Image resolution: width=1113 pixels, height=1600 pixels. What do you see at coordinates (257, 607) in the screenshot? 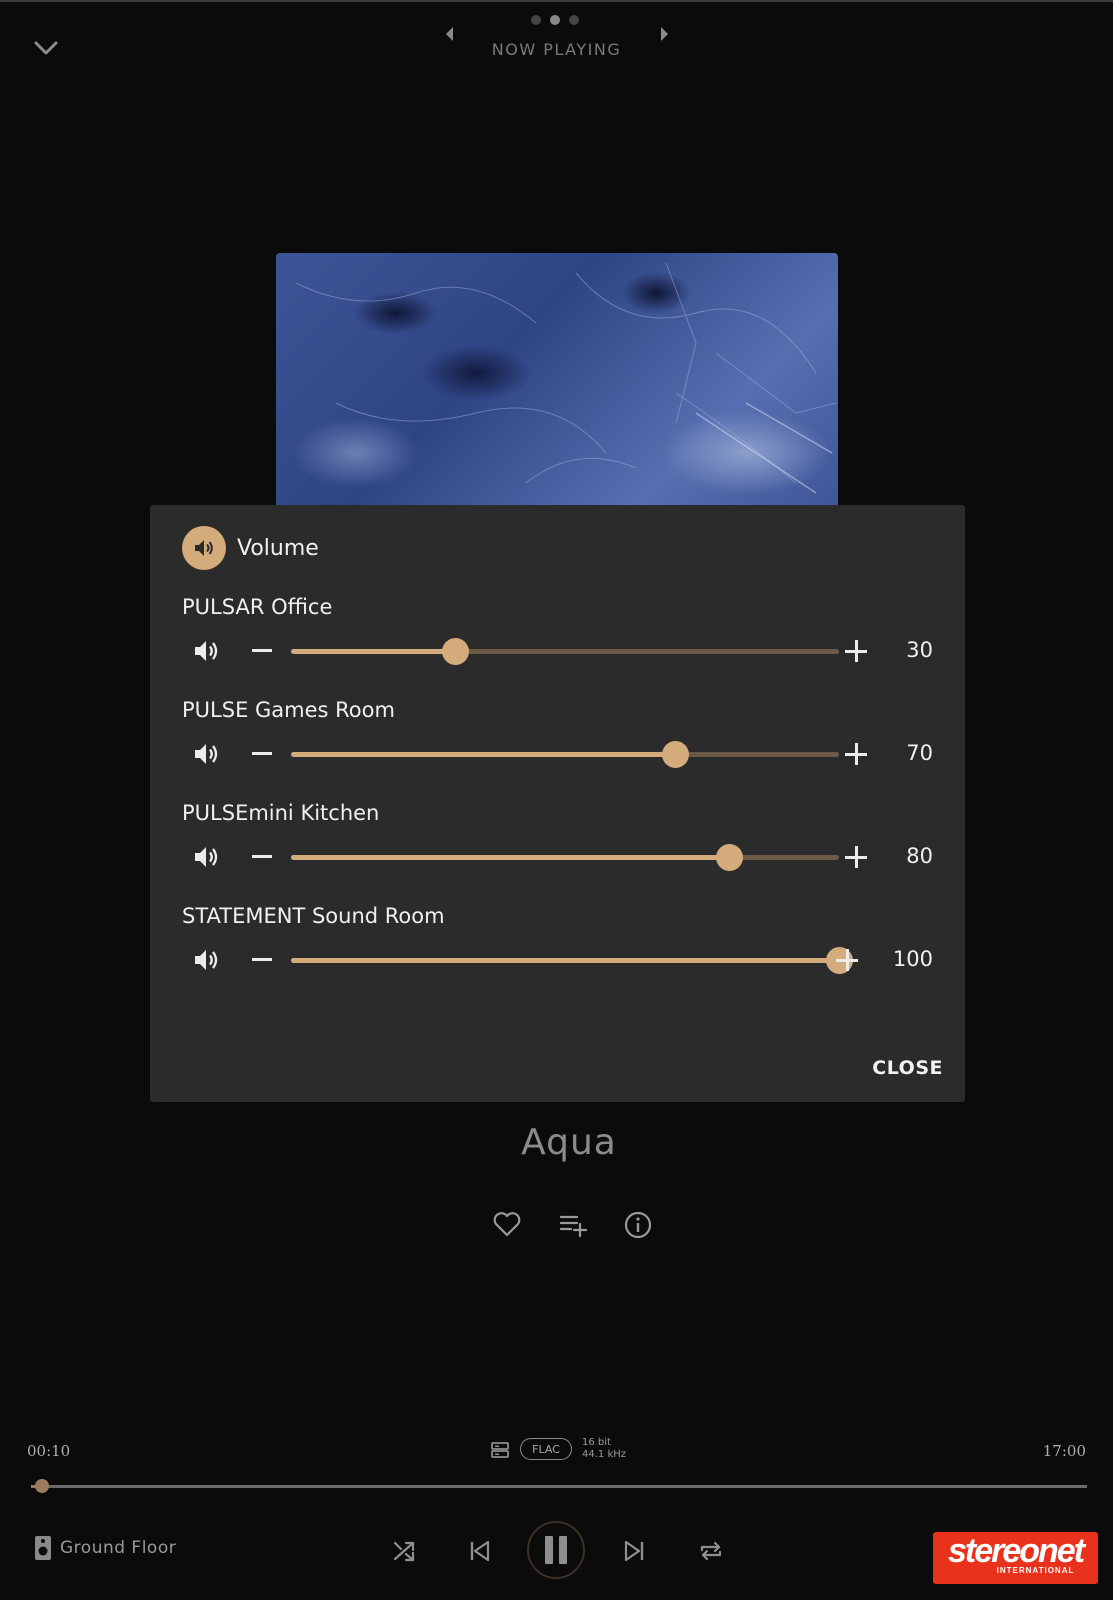
I see `zone-name: PULSAR Office` at bounding box center [257, 607].